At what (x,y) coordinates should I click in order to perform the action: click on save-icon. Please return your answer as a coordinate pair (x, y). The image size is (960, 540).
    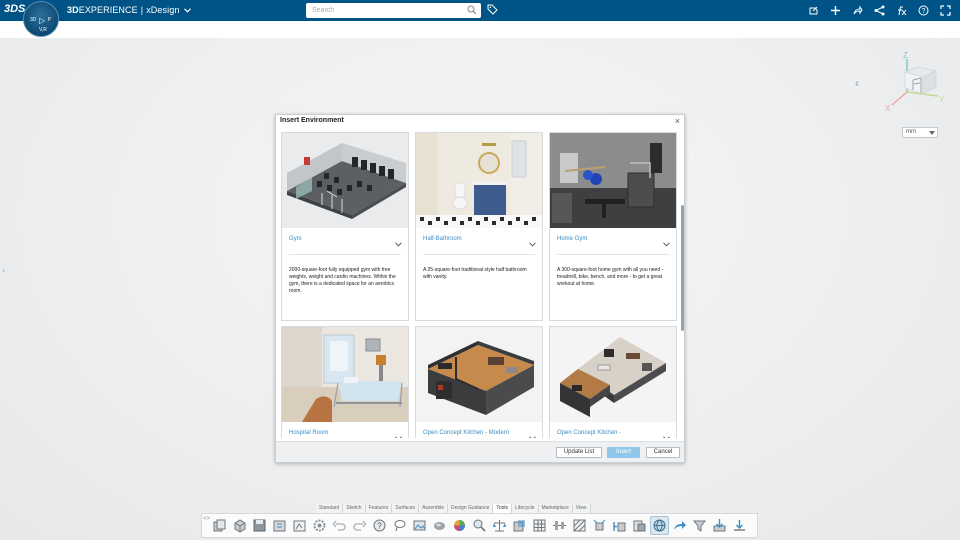
    Looking at the image, I should click on (259, 525).